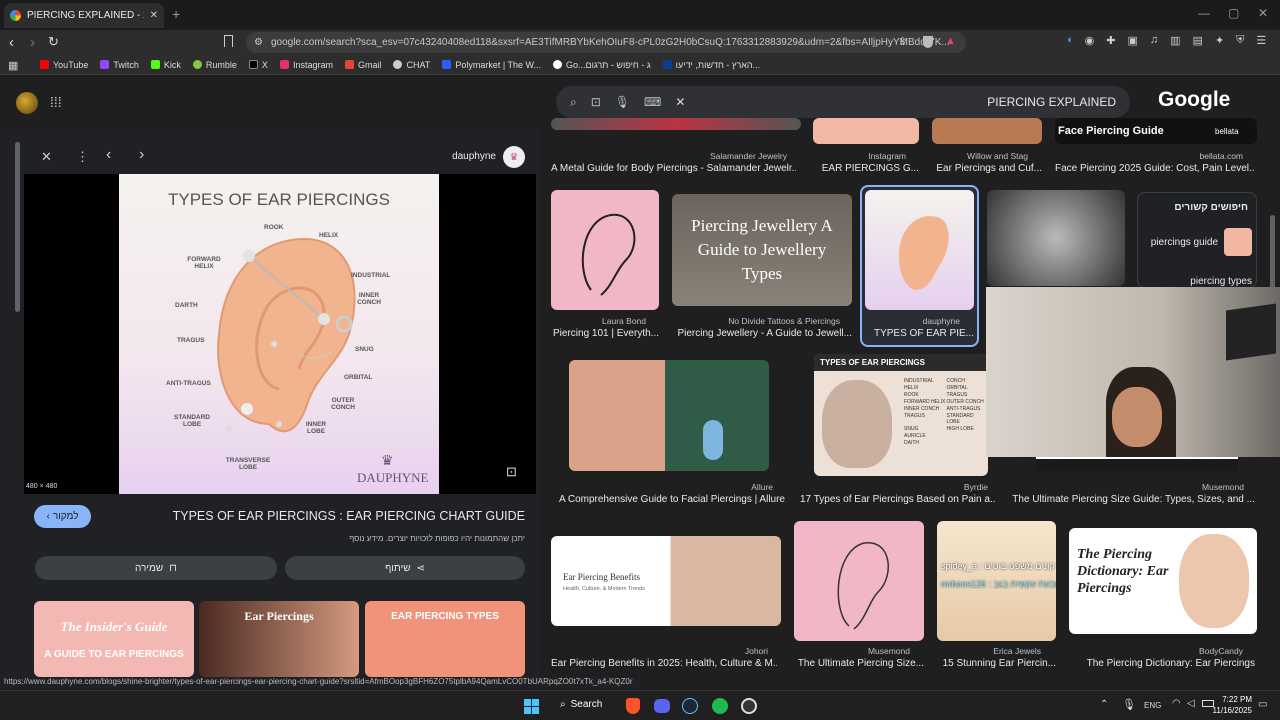 This screenshot has height=720, width=1280. Describe the element at coordinates (445, 639) in the screenshot. I see `related-image-piercing-types: EAR PIERCING TYPES` at that location.